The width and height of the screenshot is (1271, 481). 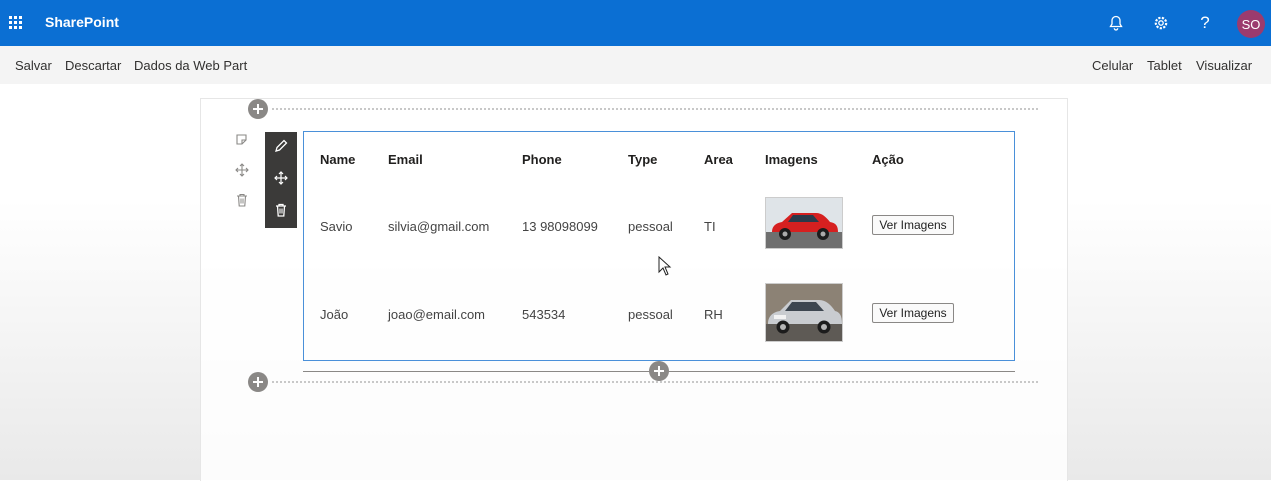 I want to click on cell-area: RH, so click(x=713, y=314).